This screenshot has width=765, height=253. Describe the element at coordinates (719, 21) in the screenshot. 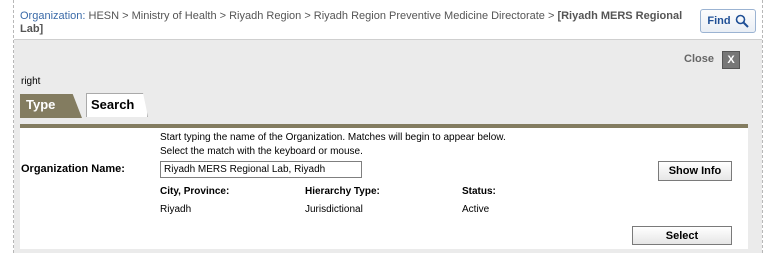

I see `find-label: Find` at that location.